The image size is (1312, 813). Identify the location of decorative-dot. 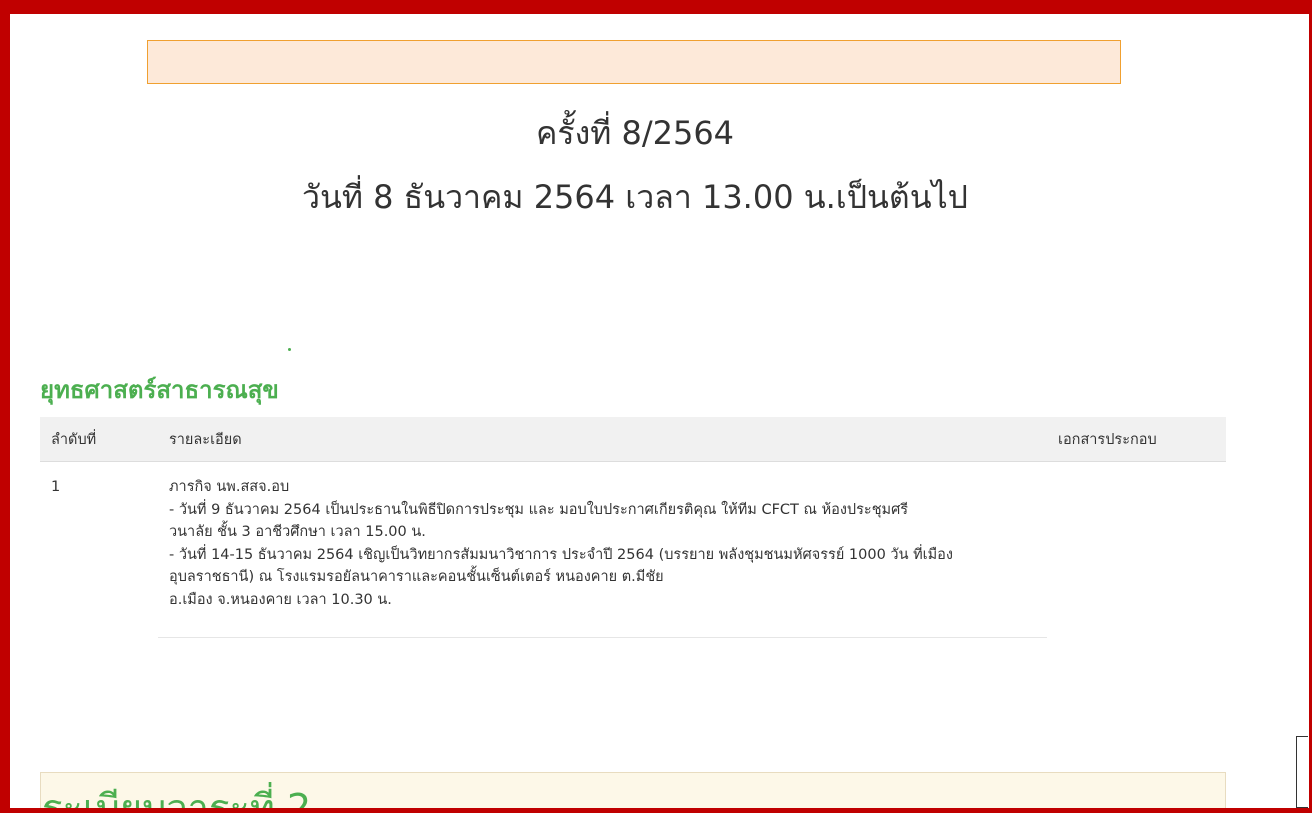
(289, 349).